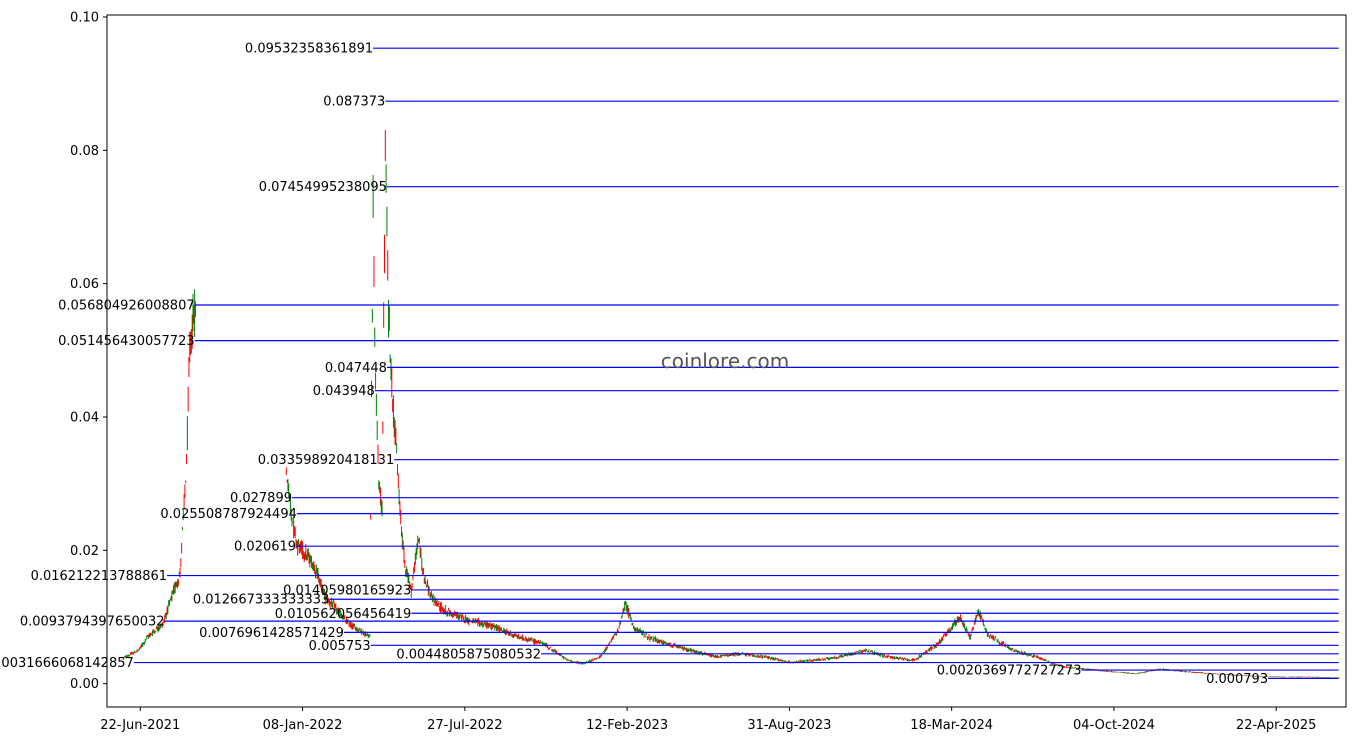  Describe the element at coordinates (323, 187) in the screenshot. I see `level-label: 0.07454995238095` at that location.